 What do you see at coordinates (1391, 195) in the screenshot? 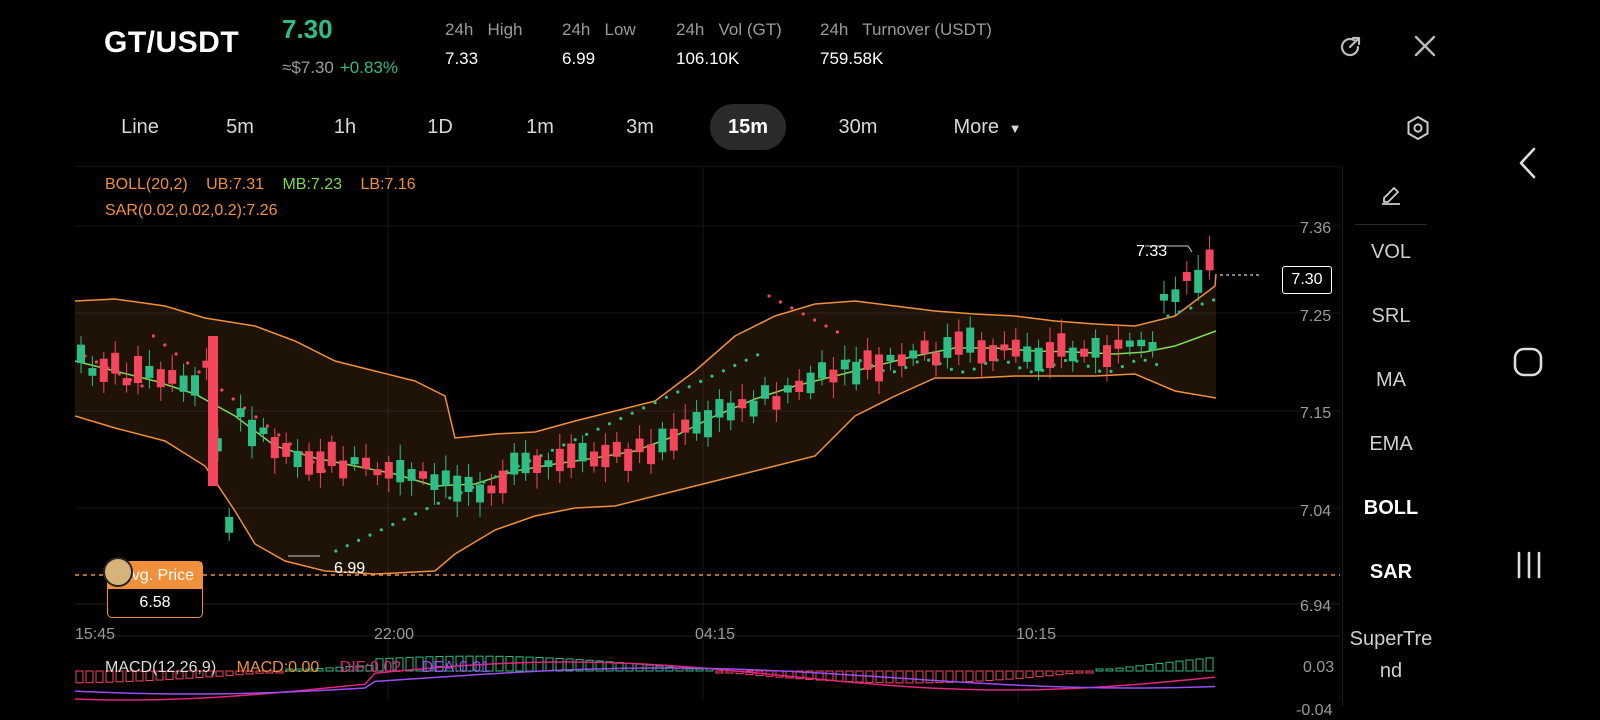
I see `pencil-icon` at bounding box center [1391, 195].